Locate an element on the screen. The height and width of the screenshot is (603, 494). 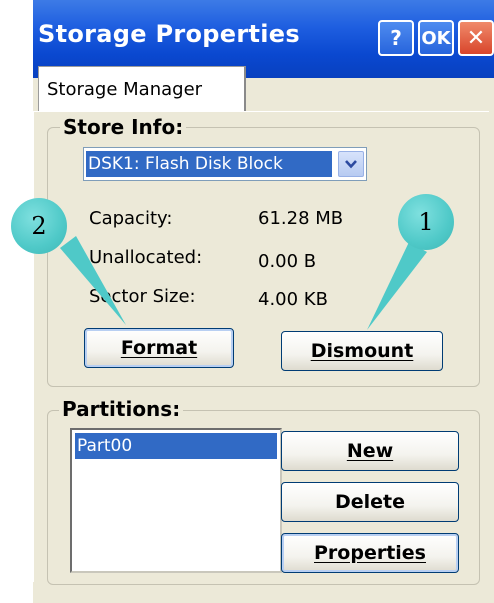
callout-1-badge: 1 is located at coordinates (426, 222).